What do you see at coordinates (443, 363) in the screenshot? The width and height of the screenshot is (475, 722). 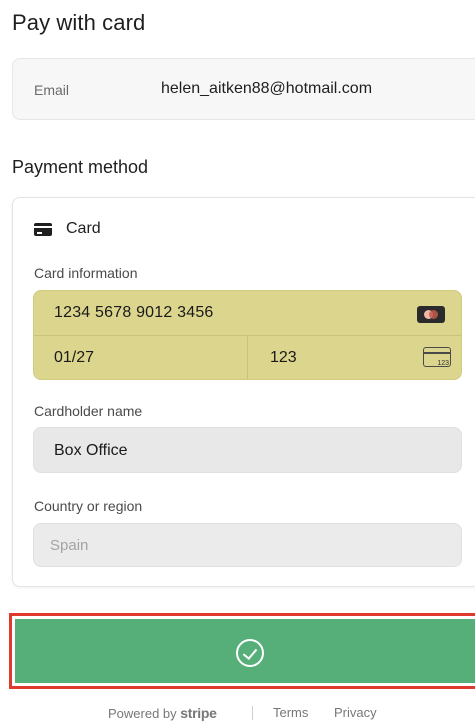 I see `cvc-icon-text: 123` at bounding box center [443, 363].